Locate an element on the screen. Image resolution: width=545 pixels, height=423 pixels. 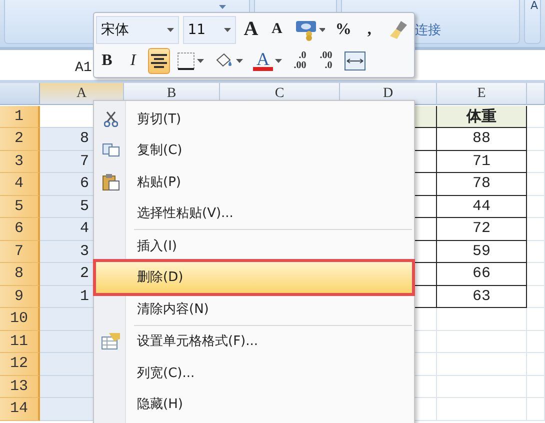
brush-icon is located at coordinates (398, 29).